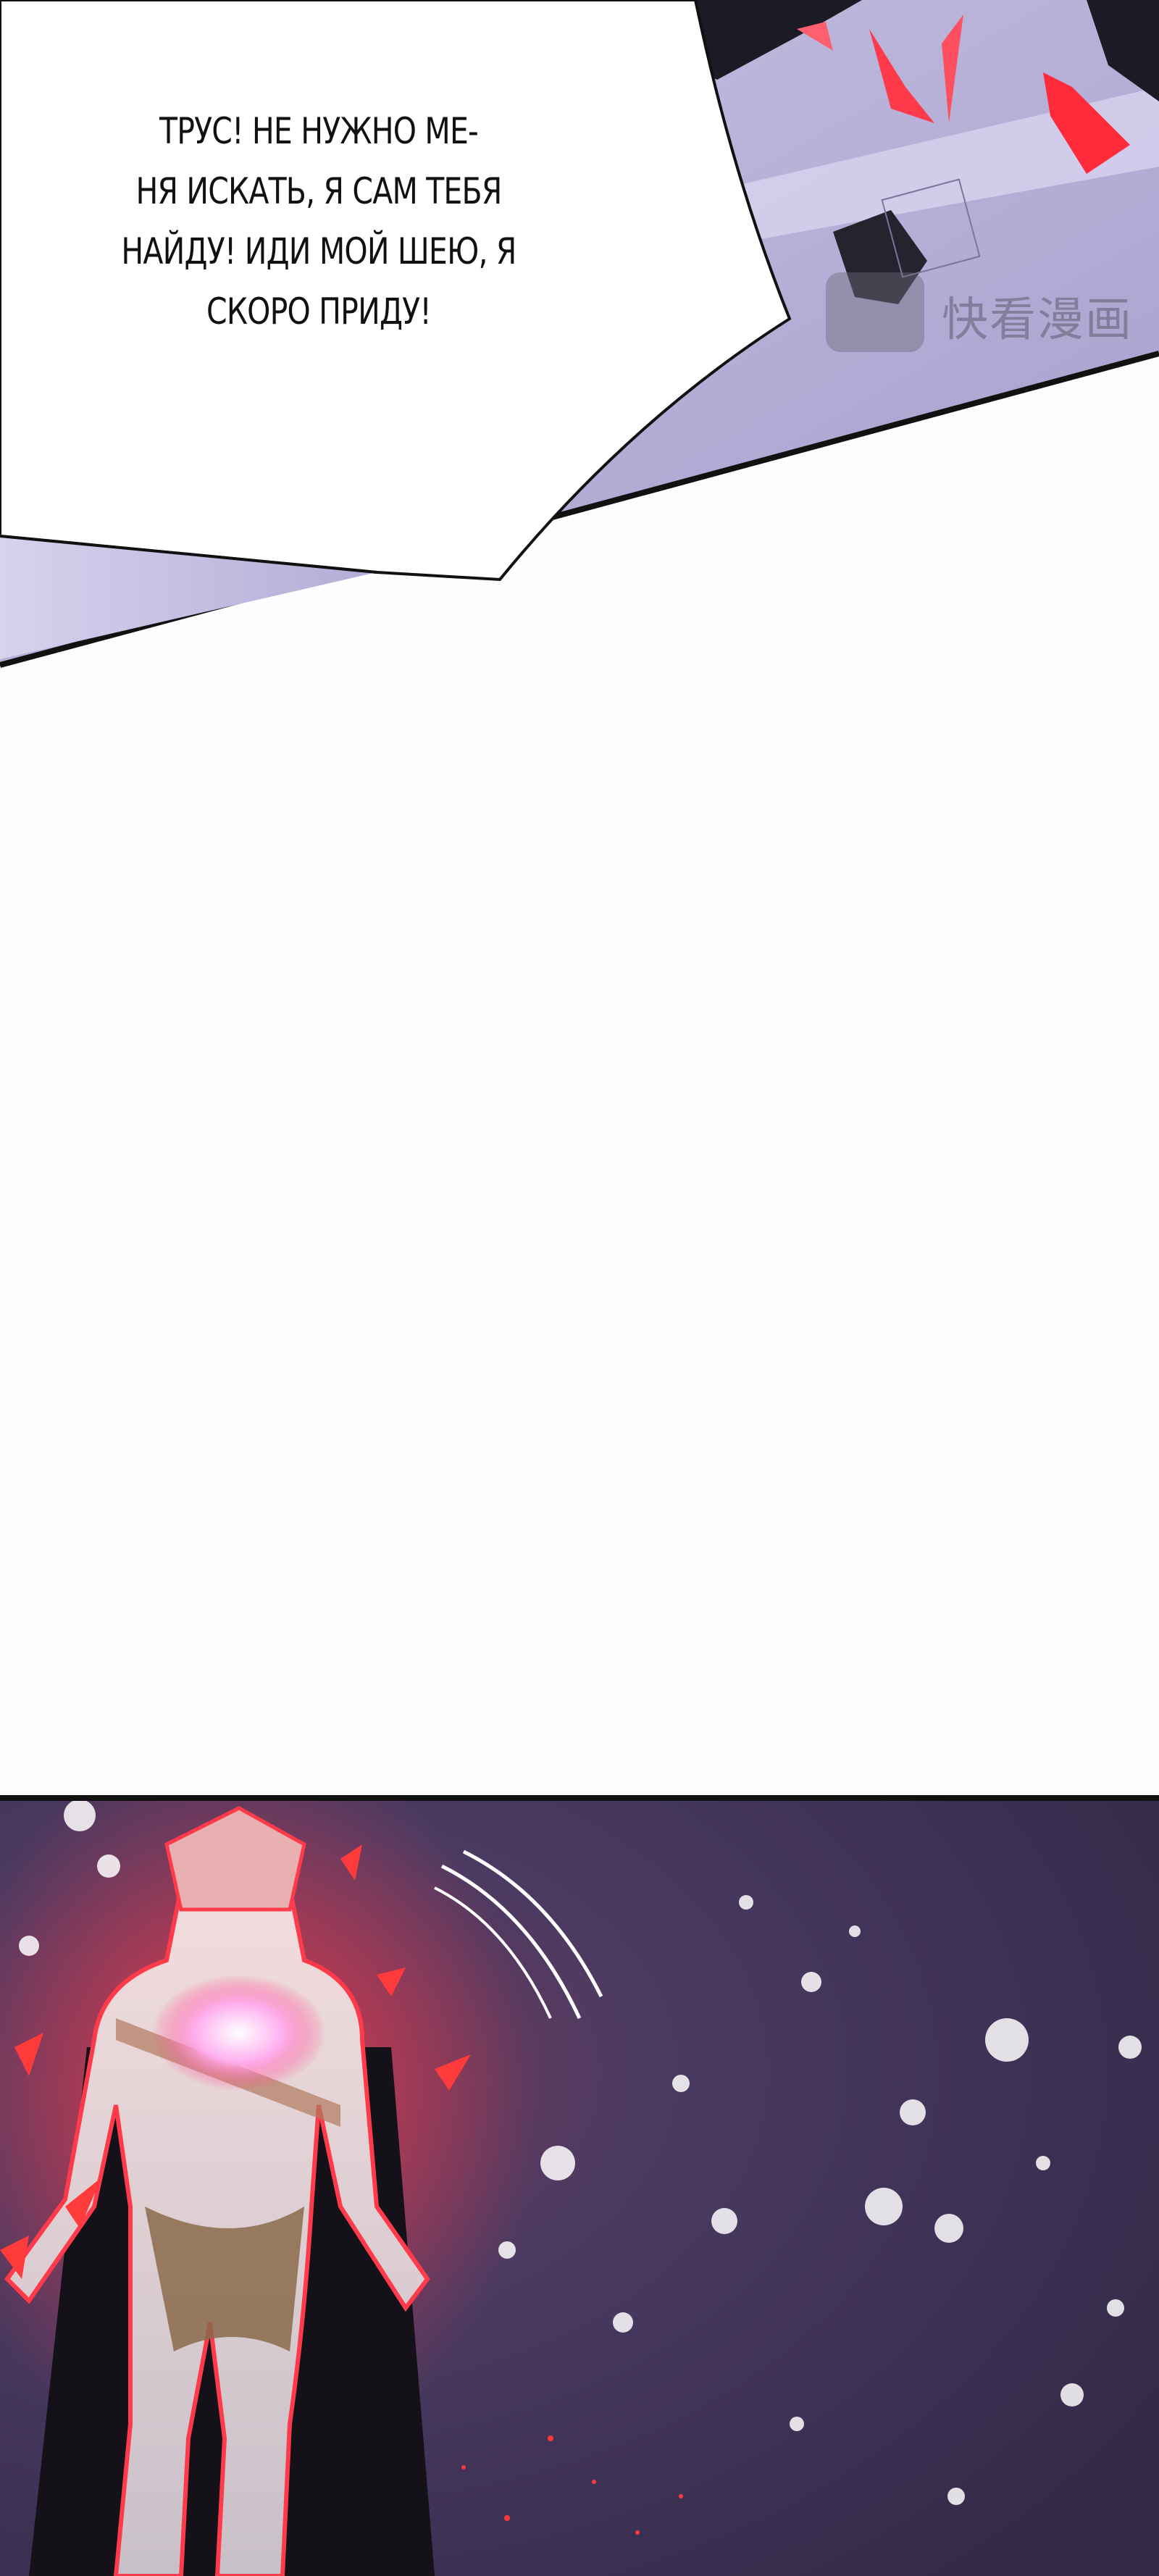  Describe the element at coordinates (1037, 320) in the screenshot. I see `watermark-text: 快看漫画` at that location.